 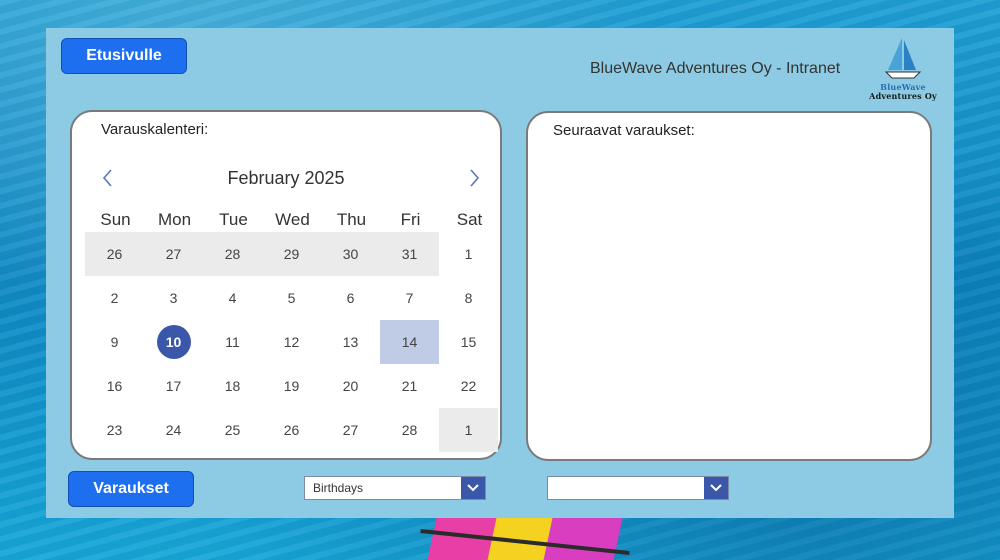 I want to click on calendar-day: 20, so click(x=350, y=386).